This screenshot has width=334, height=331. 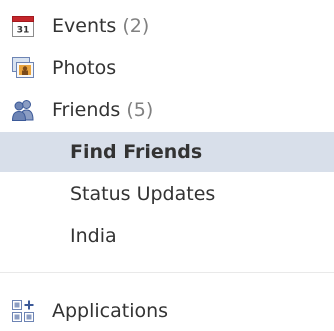 I want to click on friends-subitem-label: Status Updates, so click(x=143, y=194).